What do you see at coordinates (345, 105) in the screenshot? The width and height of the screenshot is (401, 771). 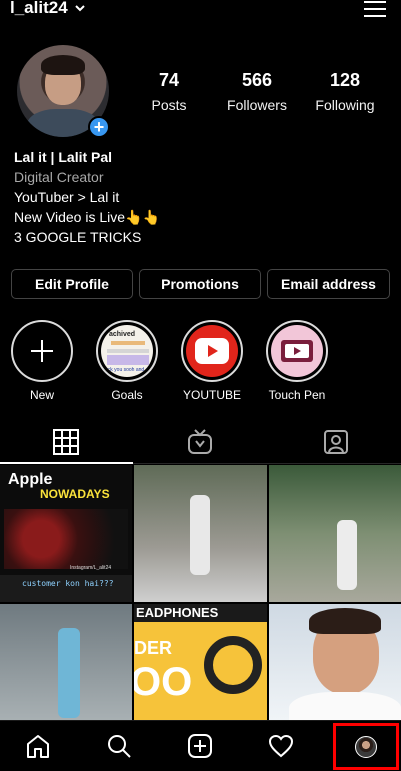 I see `following-count-label: Following` at bounding box center [345, 105].